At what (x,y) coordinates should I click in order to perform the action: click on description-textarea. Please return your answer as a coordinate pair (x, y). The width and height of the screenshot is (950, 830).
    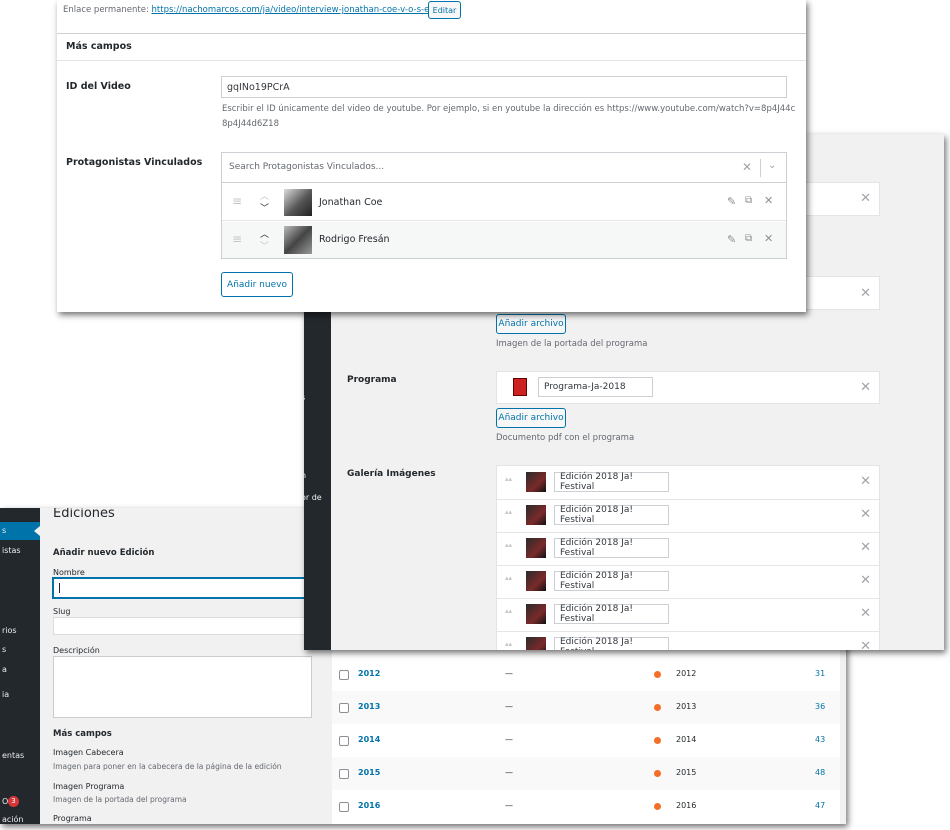
    Looking at the image, I should click on (182, 687).